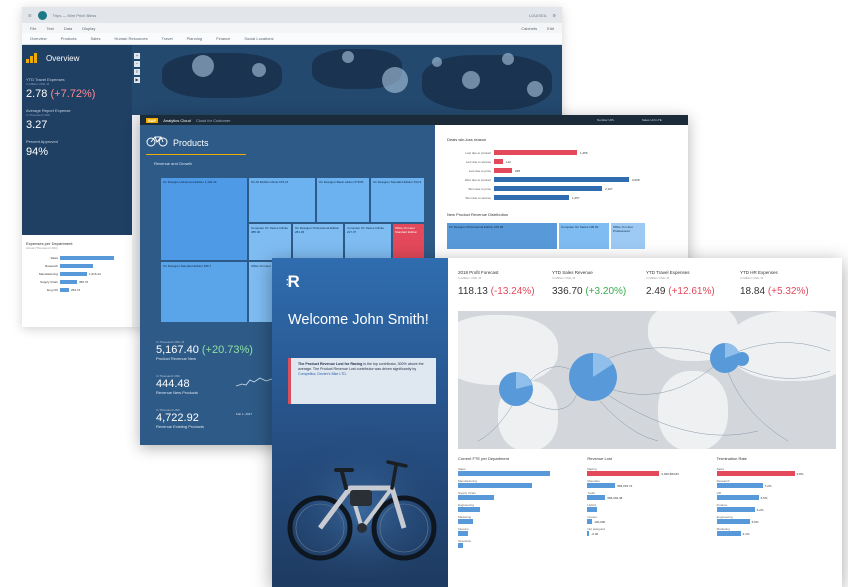 The width and height of the screenshot is (848, 587). I want to click on treemap-tile: On Designer Advanced Edition 1,129.43, so click(204, 219).